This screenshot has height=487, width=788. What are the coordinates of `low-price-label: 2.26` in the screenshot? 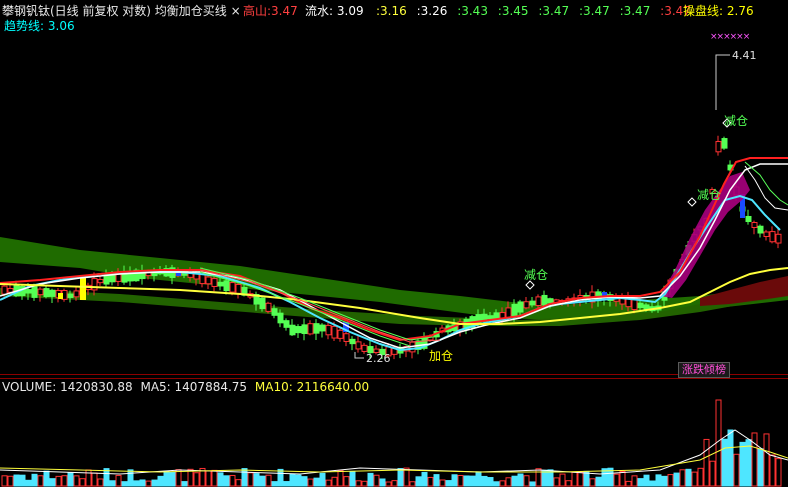 It's located at (378, 358).